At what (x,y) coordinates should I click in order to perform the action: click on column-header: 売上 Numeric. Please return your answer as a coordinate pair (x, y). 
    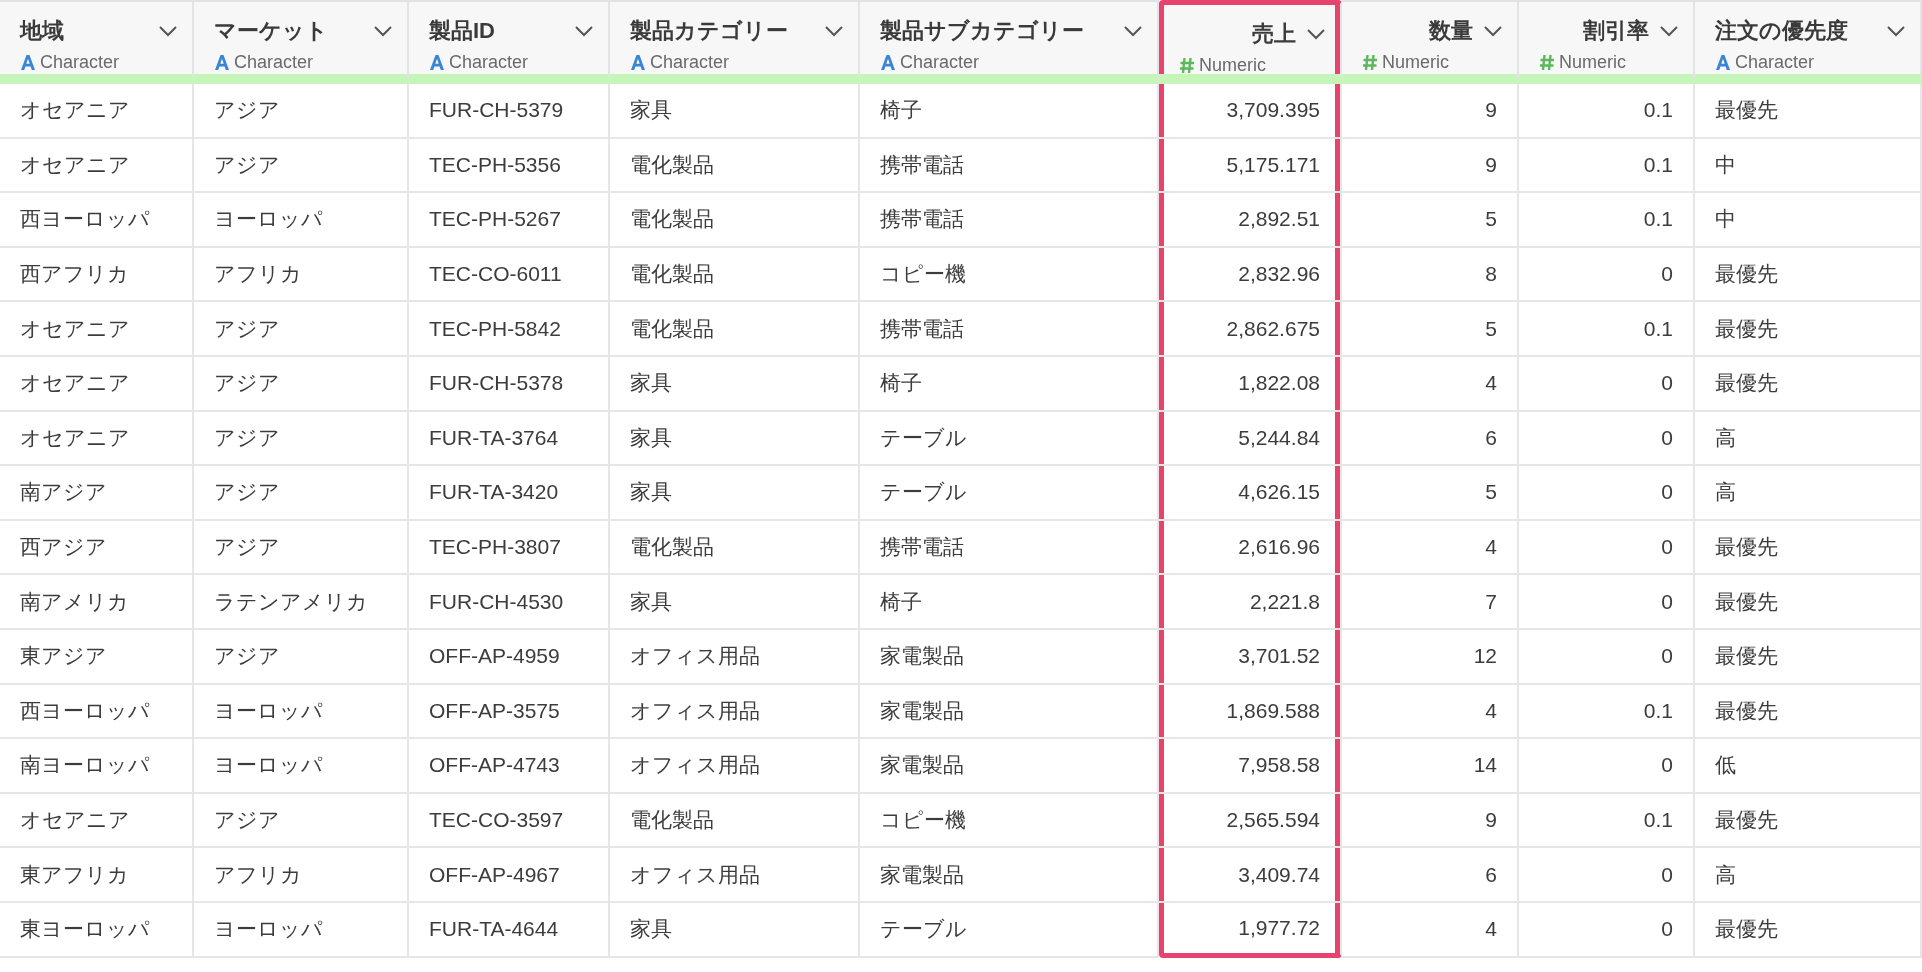
    Looking at the image, I should click on (1250, 42).